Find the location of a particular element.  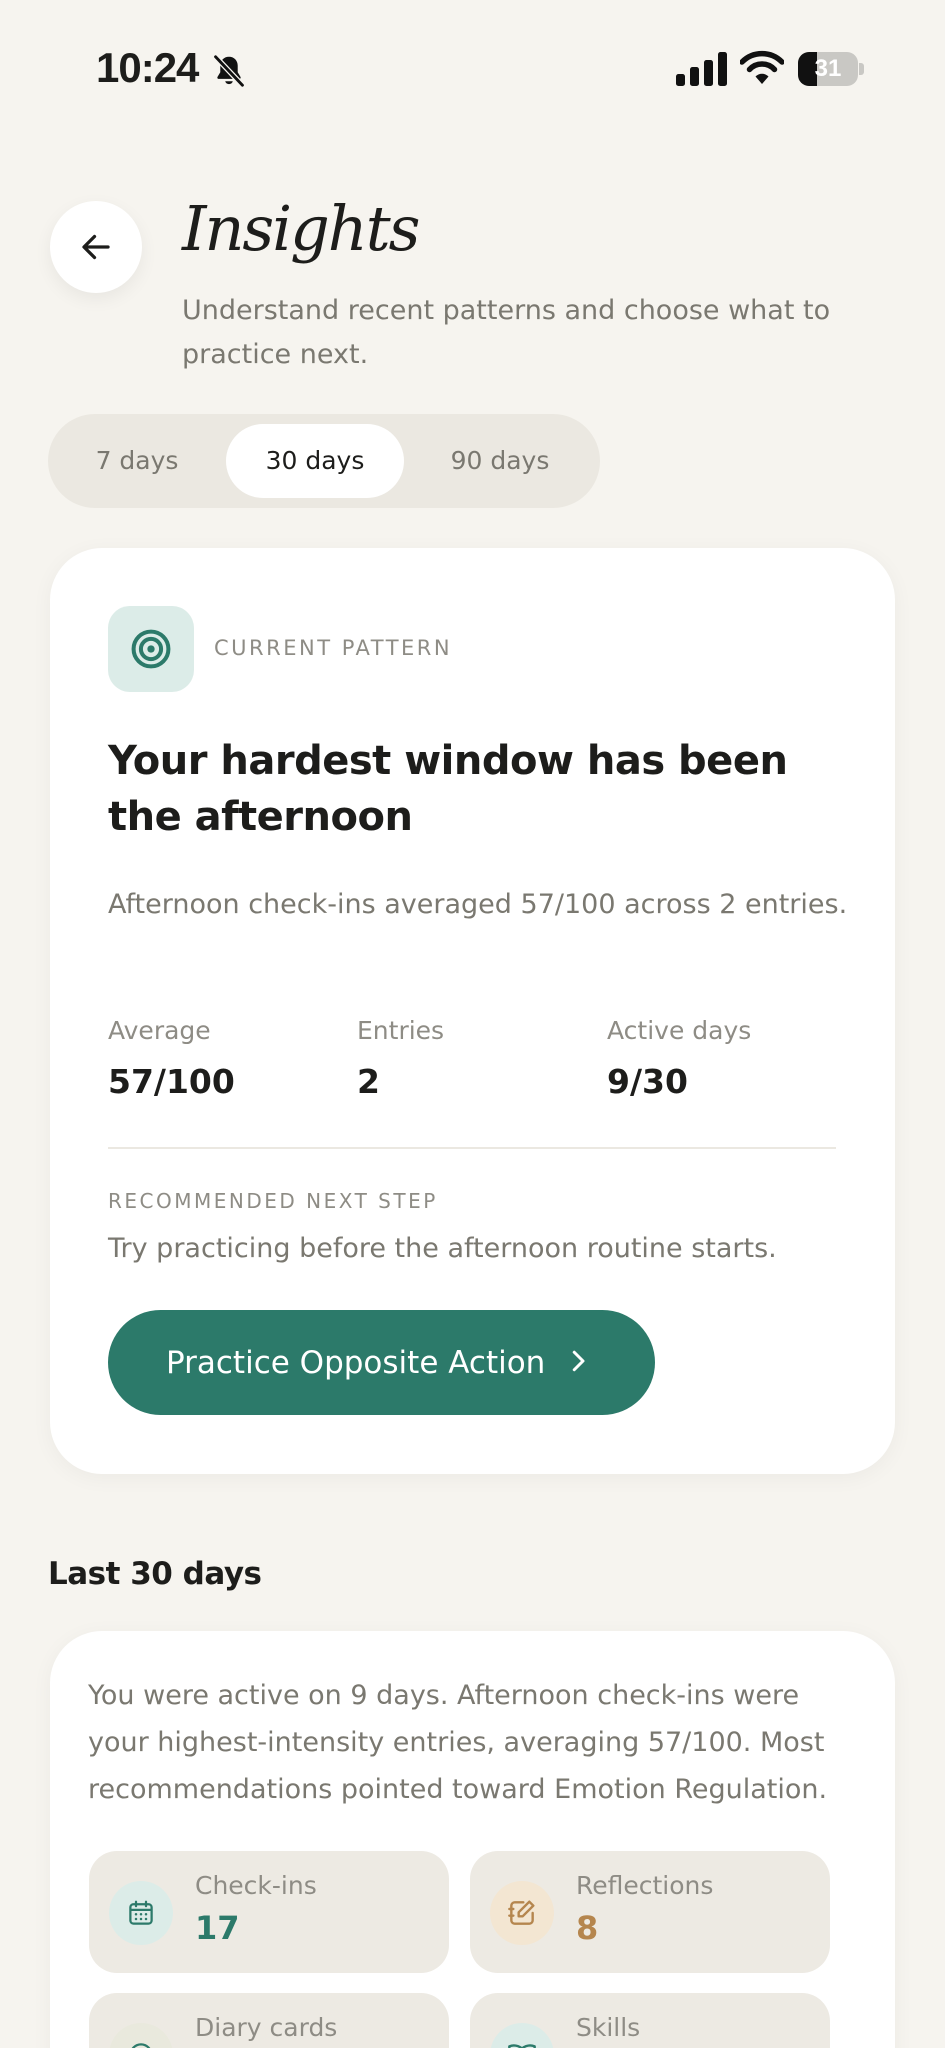

tab-90-days: 90 days is located at coordinates (500, 461).